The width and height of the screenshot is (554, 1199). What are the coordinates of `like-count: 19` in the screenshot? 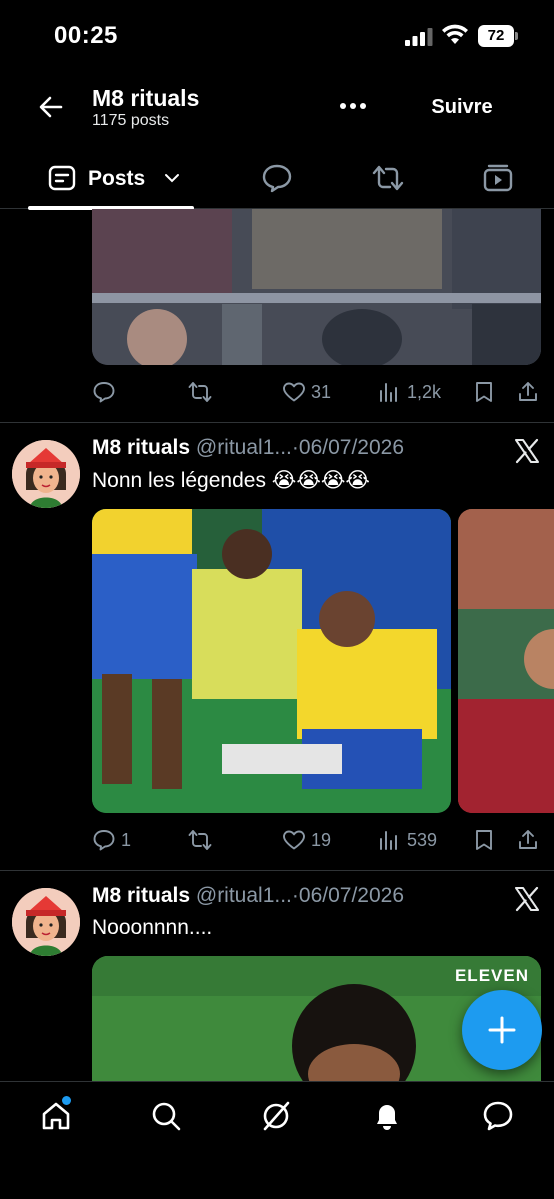 It's located at (321, 839).